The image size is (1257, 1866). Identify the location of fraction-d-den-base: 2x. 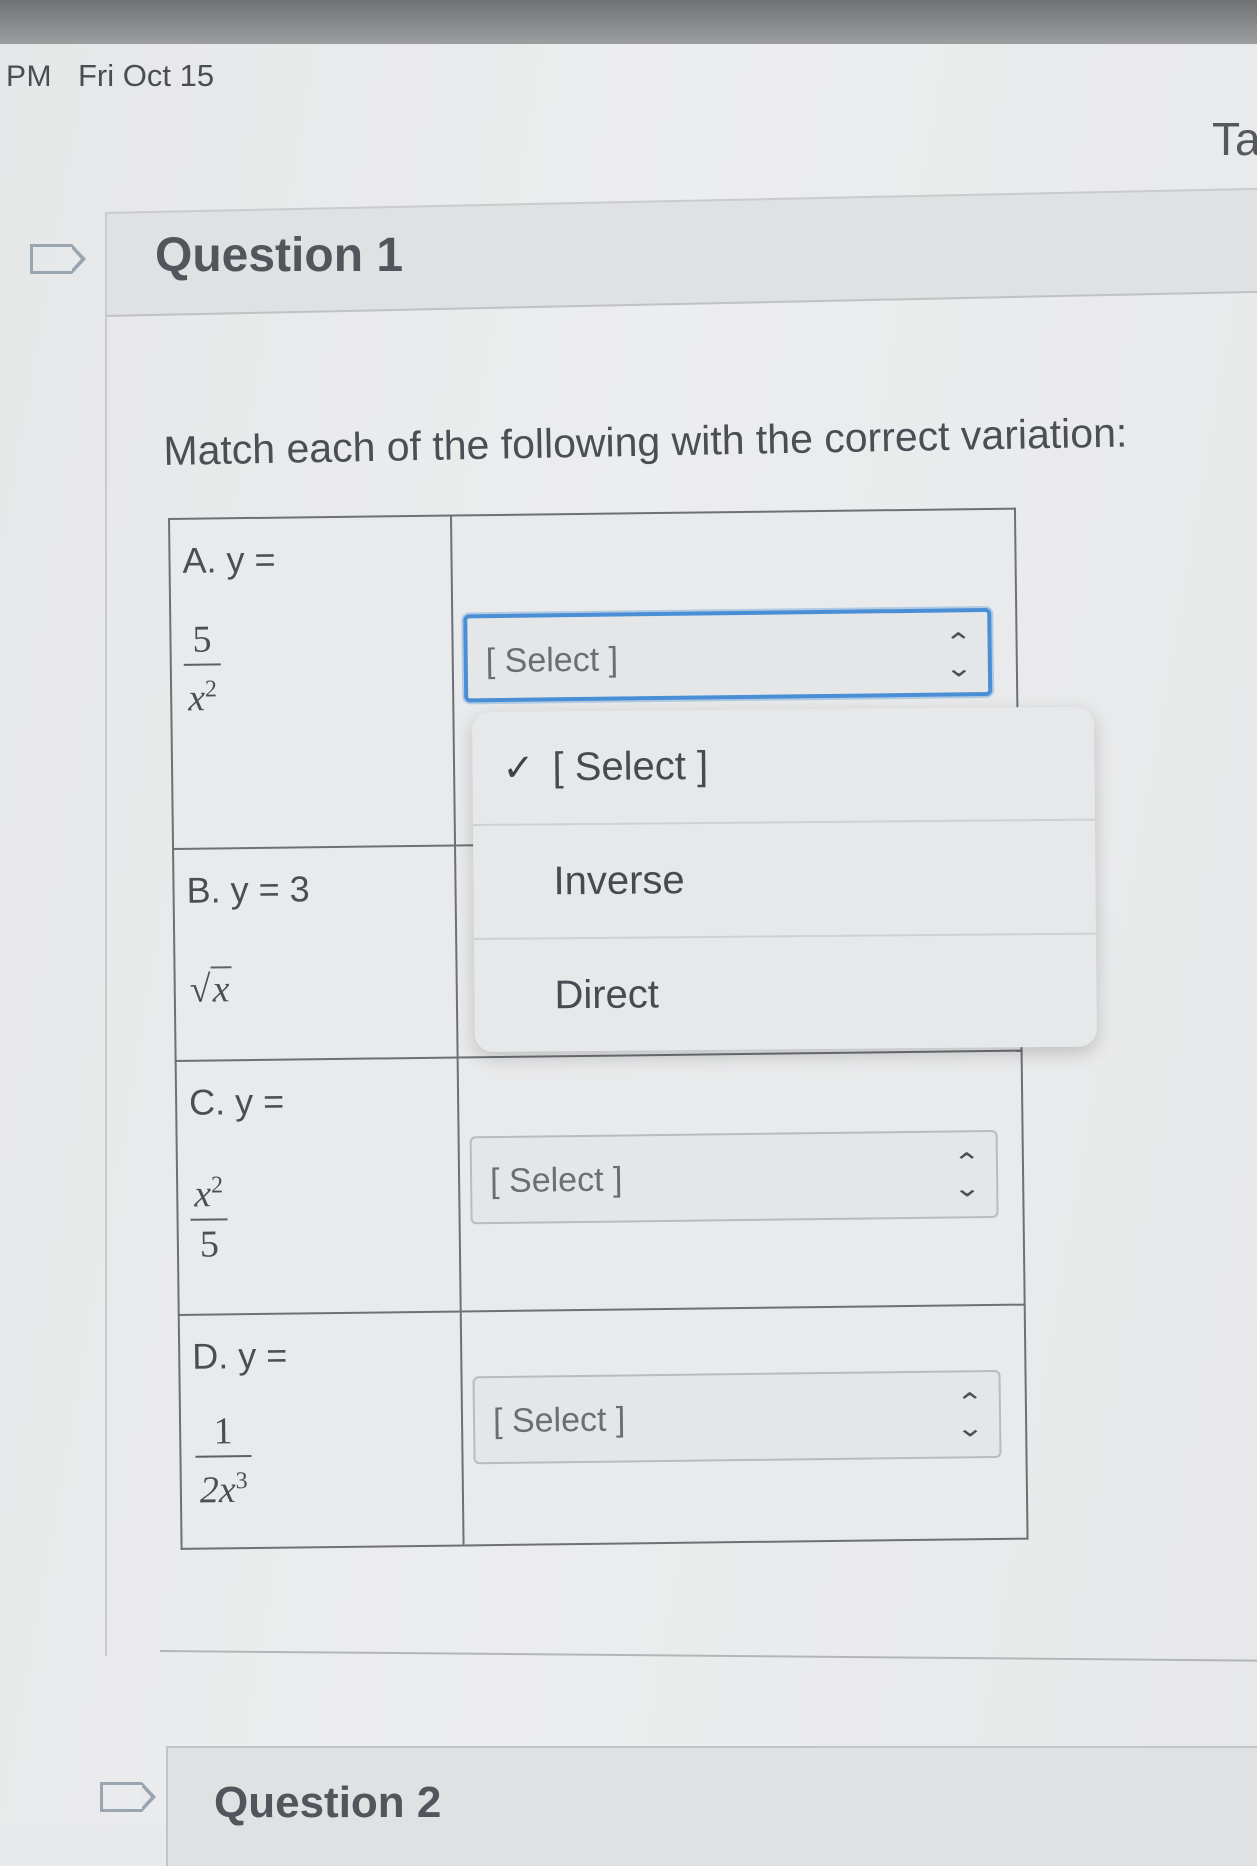
(218, 1490).